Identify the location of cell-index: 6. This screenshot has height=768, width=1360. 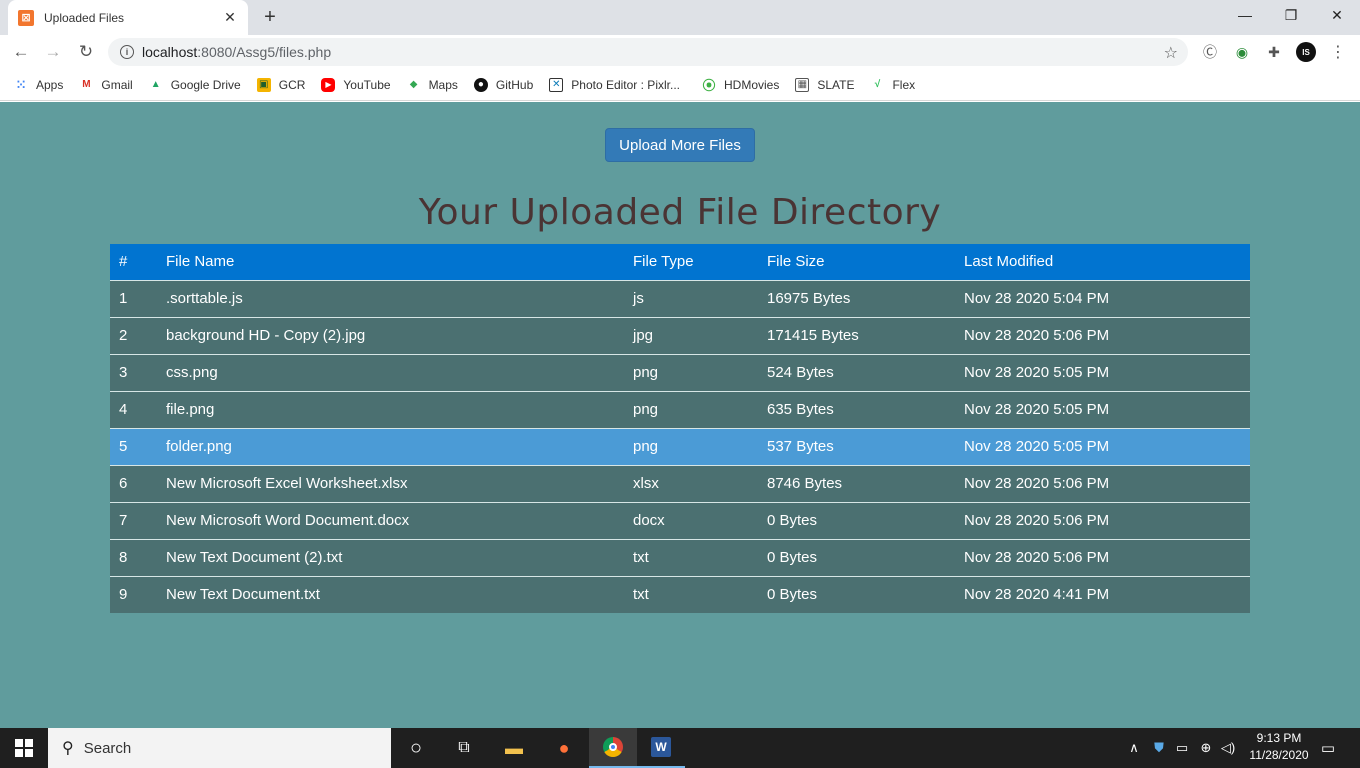
(138, 483).